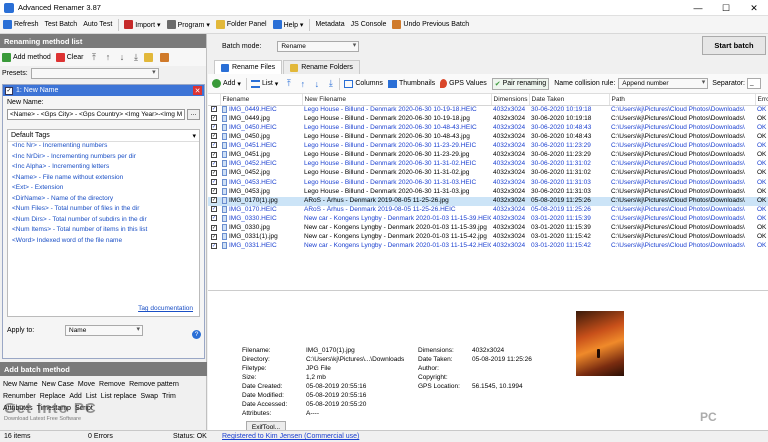 Image resolution: width=768 pixels, height=442 pixels. I want to click on batch-method-swap: Swap, so click(150, 396).